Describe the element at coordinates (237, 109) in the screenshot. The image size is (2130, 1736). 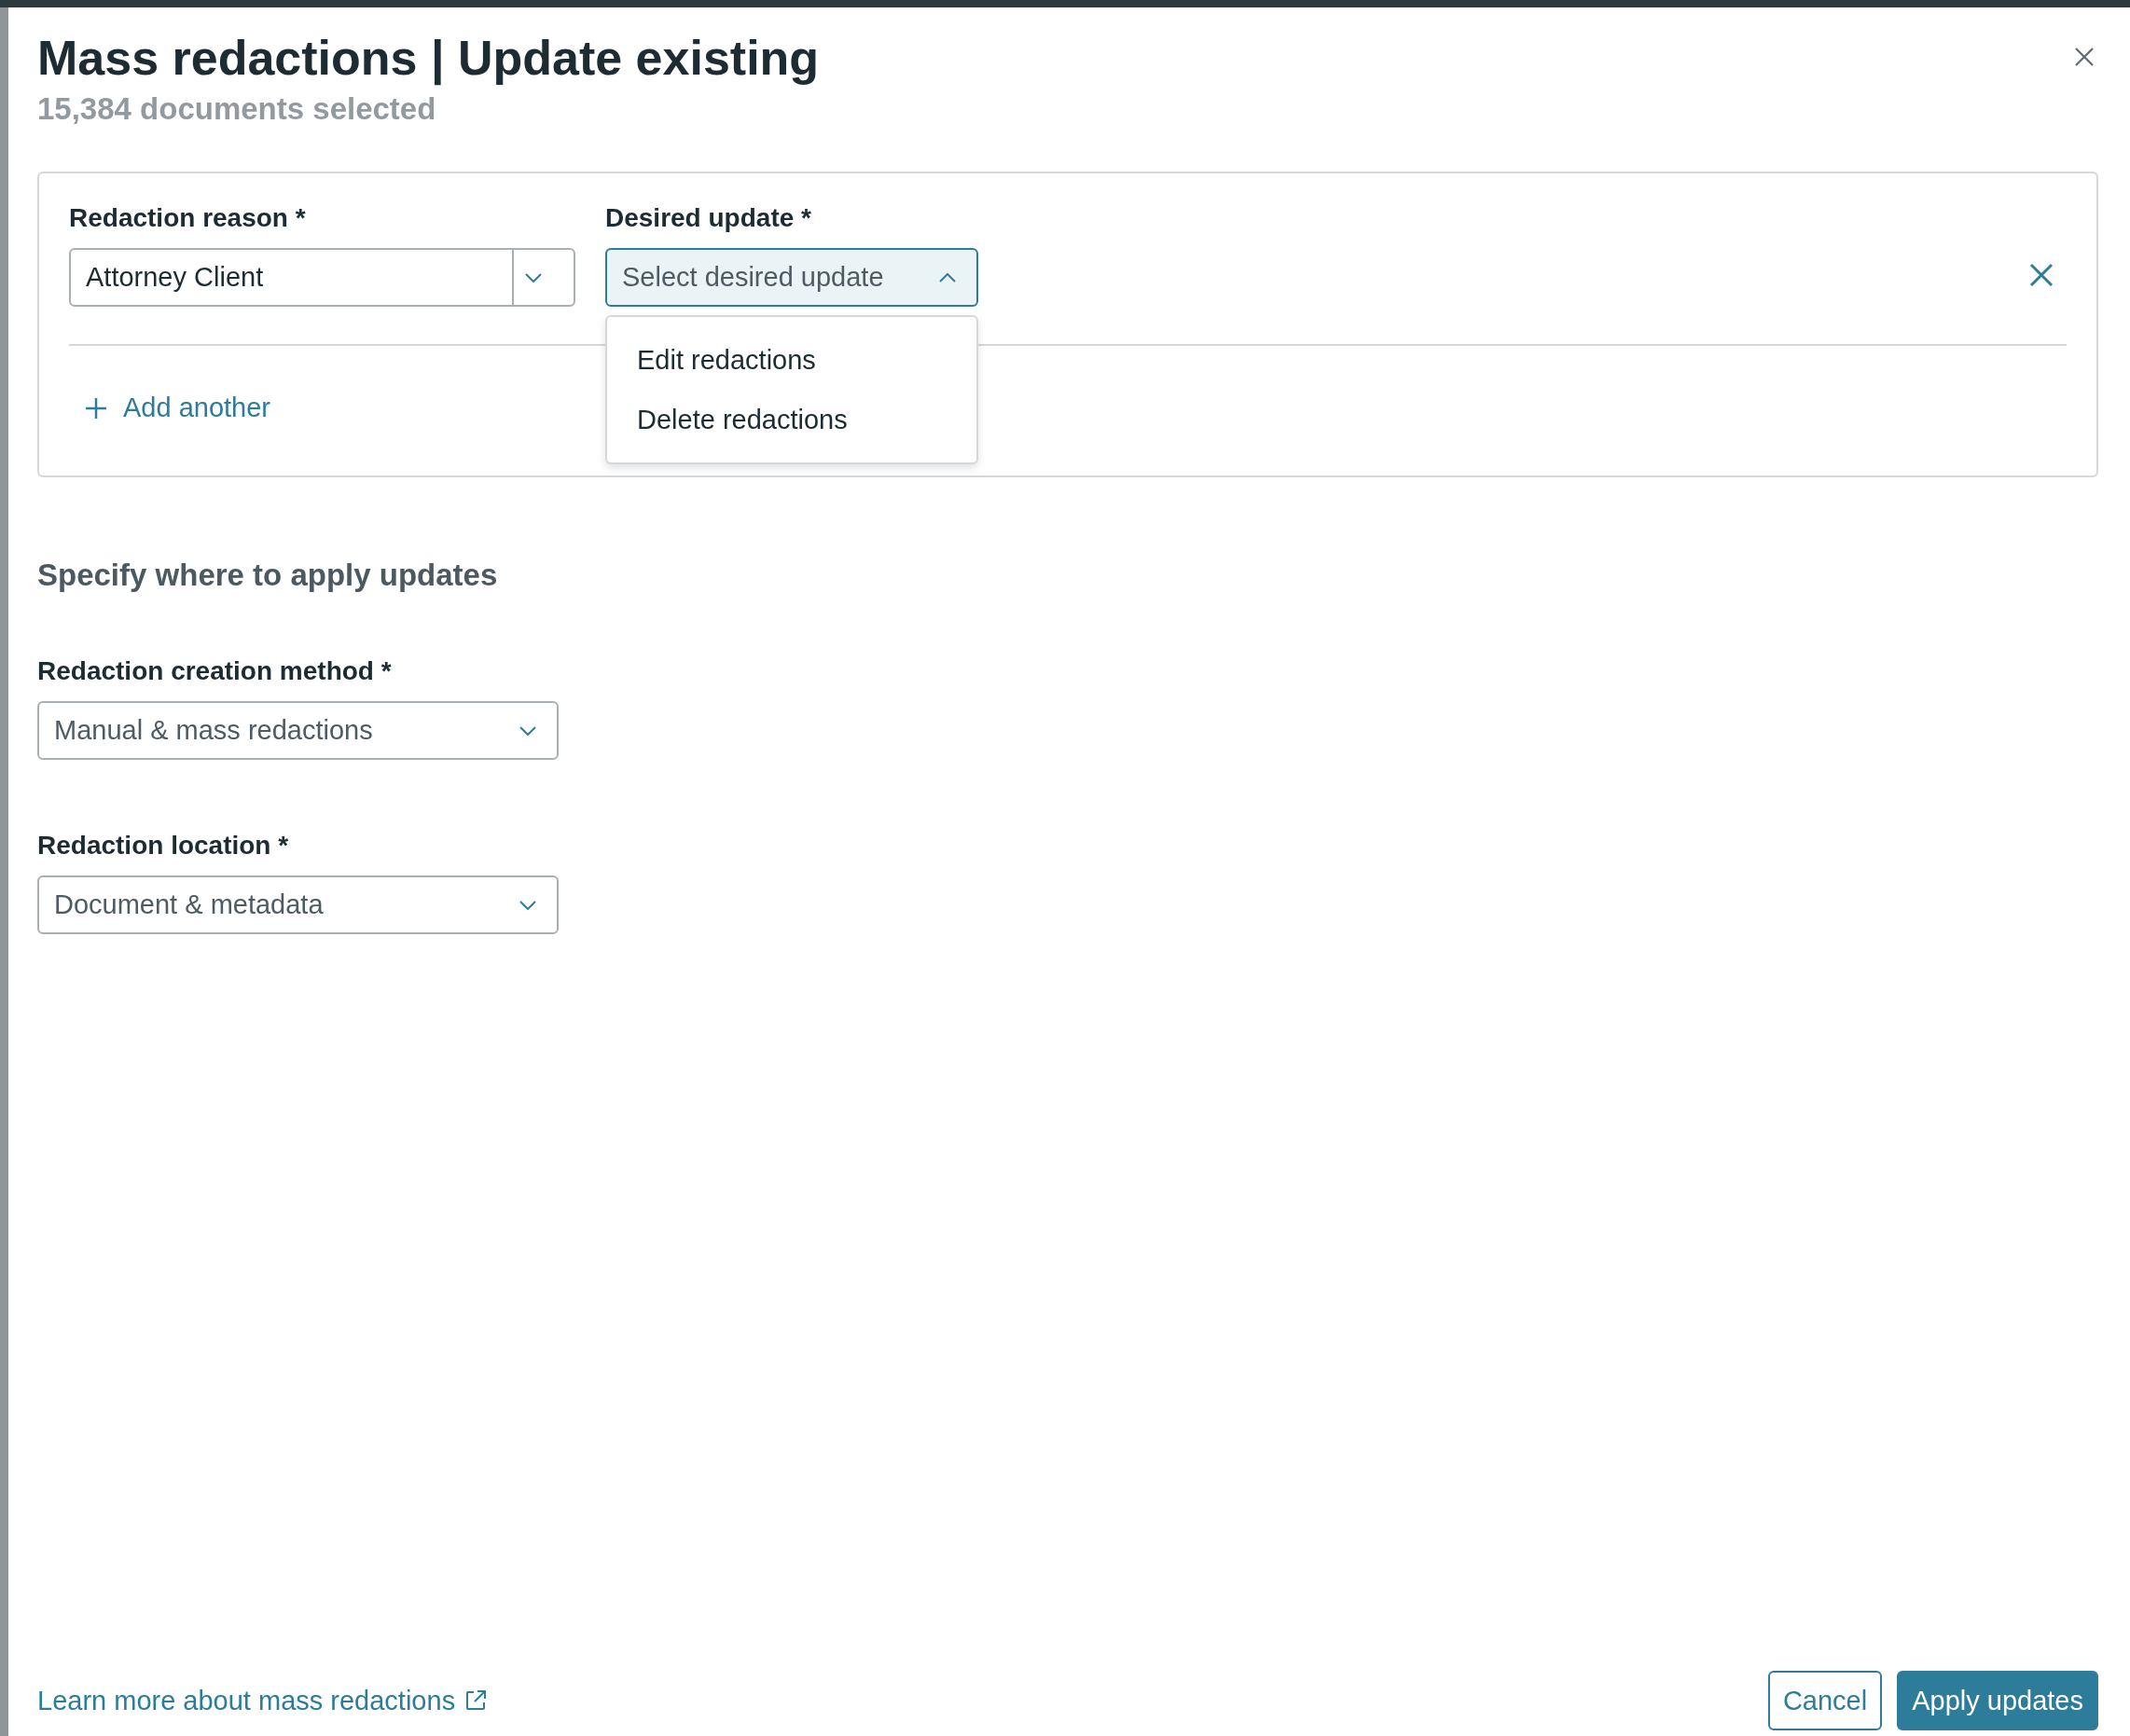
I see `dialog-subtitle: 15,384 documents selected` at that location.